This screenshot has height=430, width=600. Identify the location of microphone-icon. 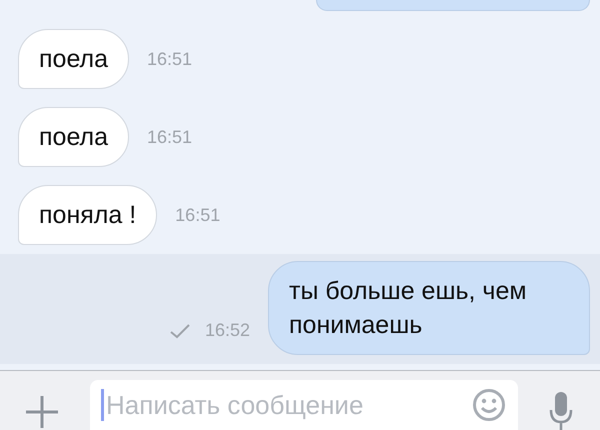
(561, 410).